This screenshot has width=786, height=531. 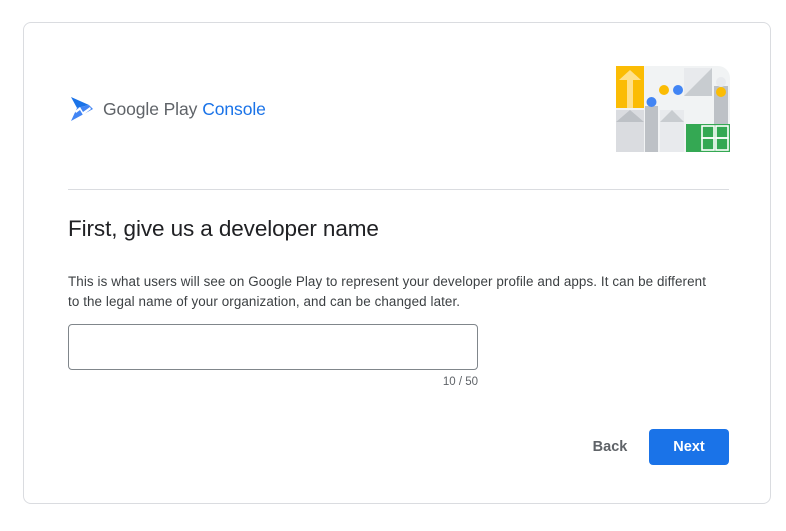 I want to click on character-counter: 10 / 50, so click(x=460, y=382).